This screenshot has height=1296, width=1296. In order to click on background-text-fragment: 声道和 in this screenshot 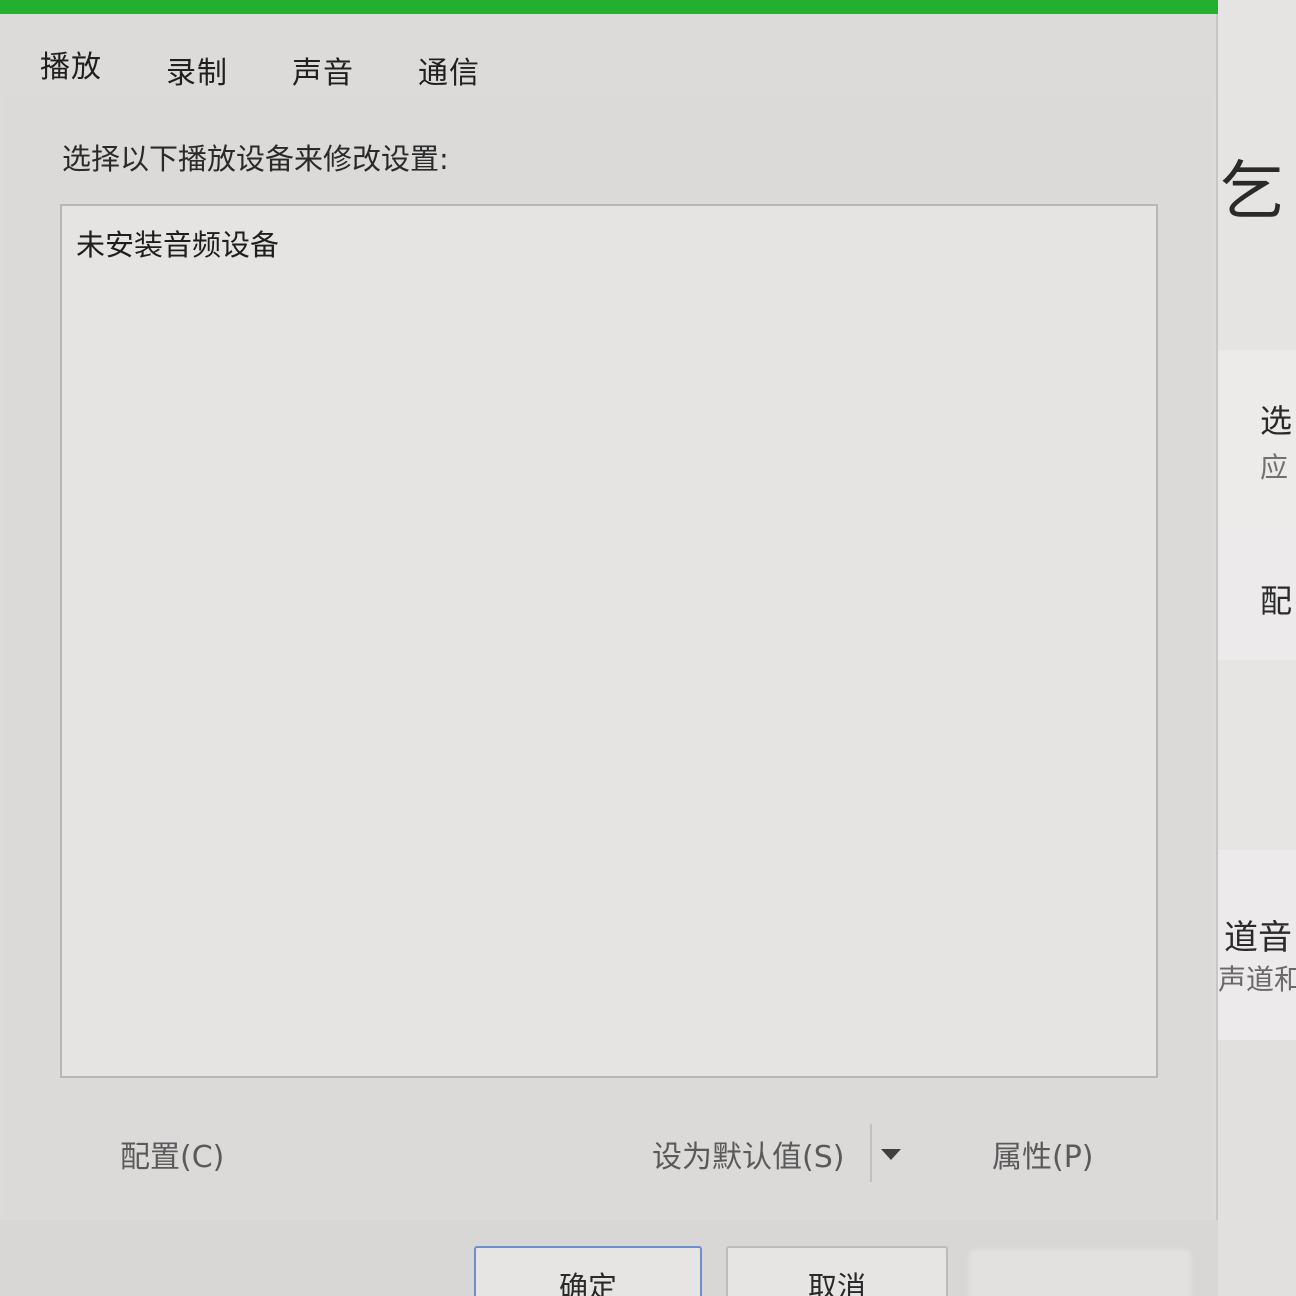, I will do `click(1257, 979)`.